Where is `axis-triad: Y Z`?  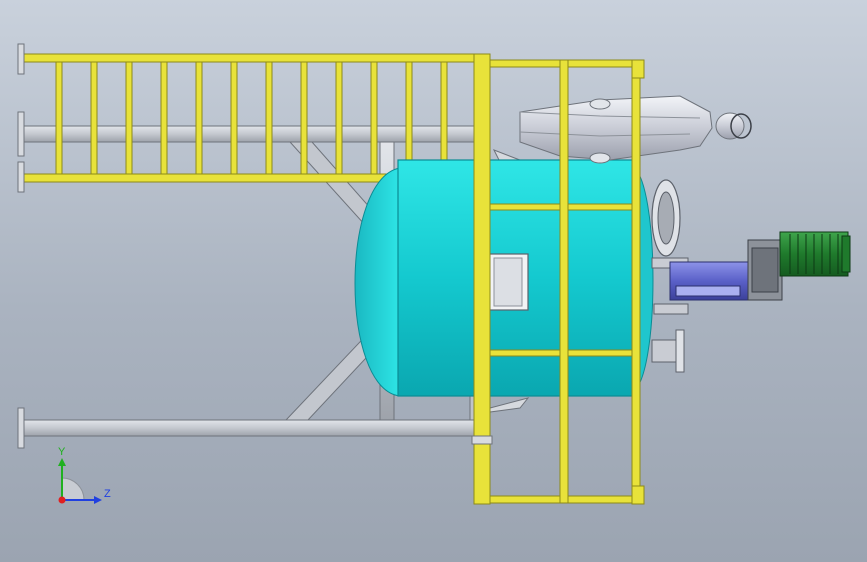 axis-triad: Y Z is located at coordinates (84, 475).